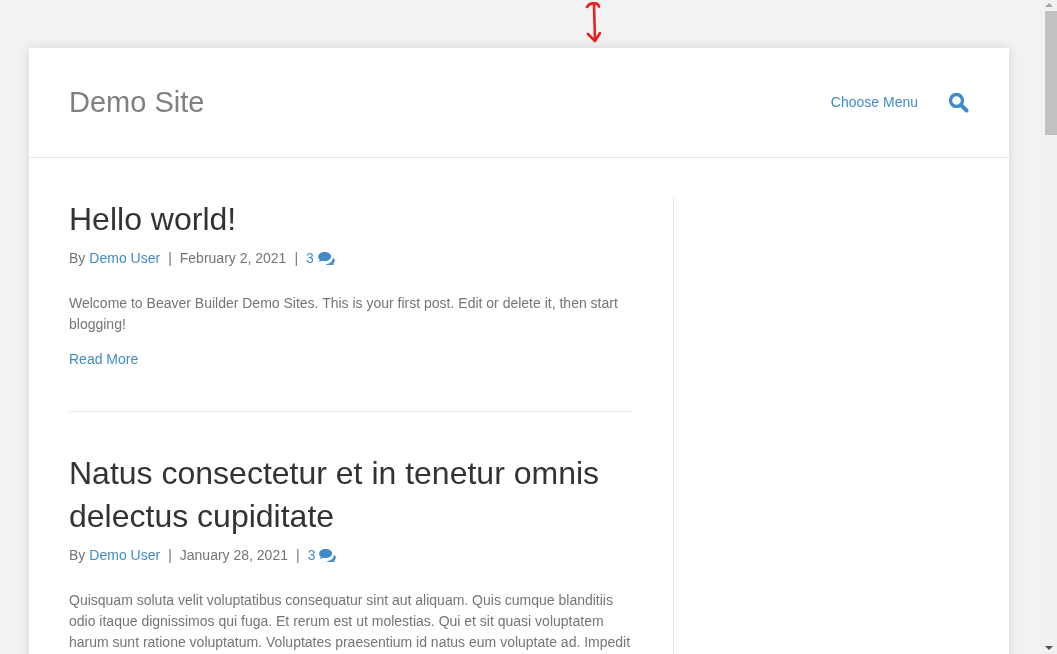  What do you see at coordinates (137, 102) in the screenshot?
I see `site-title: Demo Site` at bounding box center [137, 102].